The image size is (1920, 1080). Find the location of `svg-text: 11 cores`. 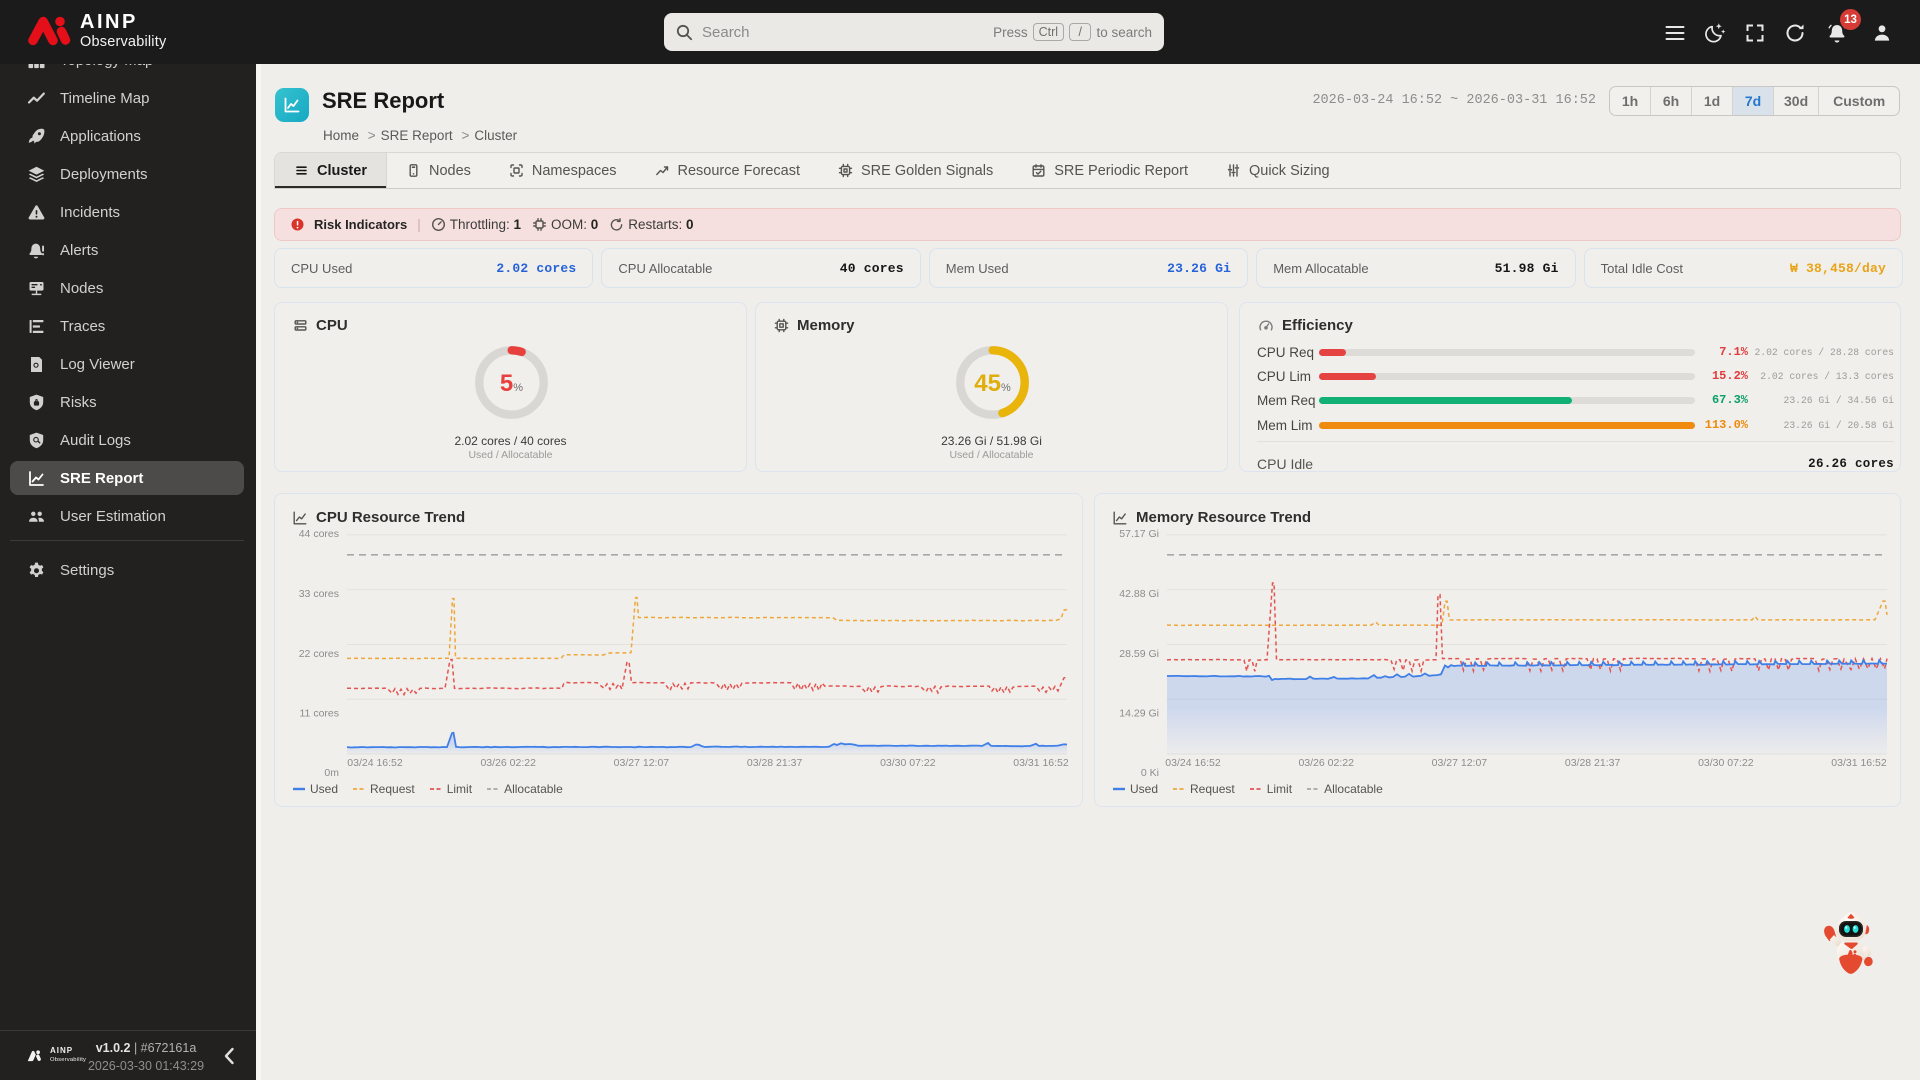

svg-text: 11 cores is located at coordinates (320, 714).